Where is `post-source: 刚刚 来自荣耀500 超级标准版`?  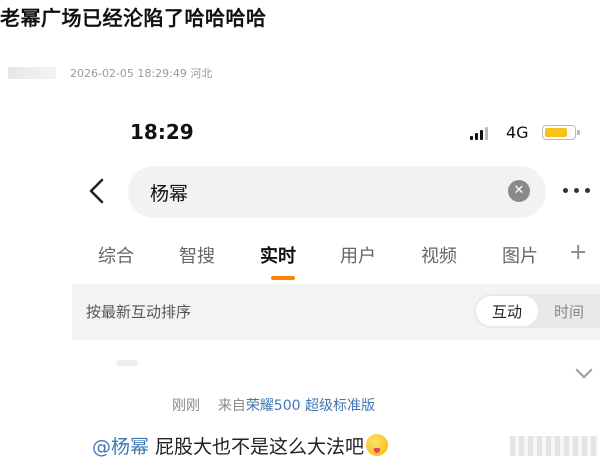 post-source: 刚刚 来自荣耀500 超级标准版 is located at coordinates (273, 405).